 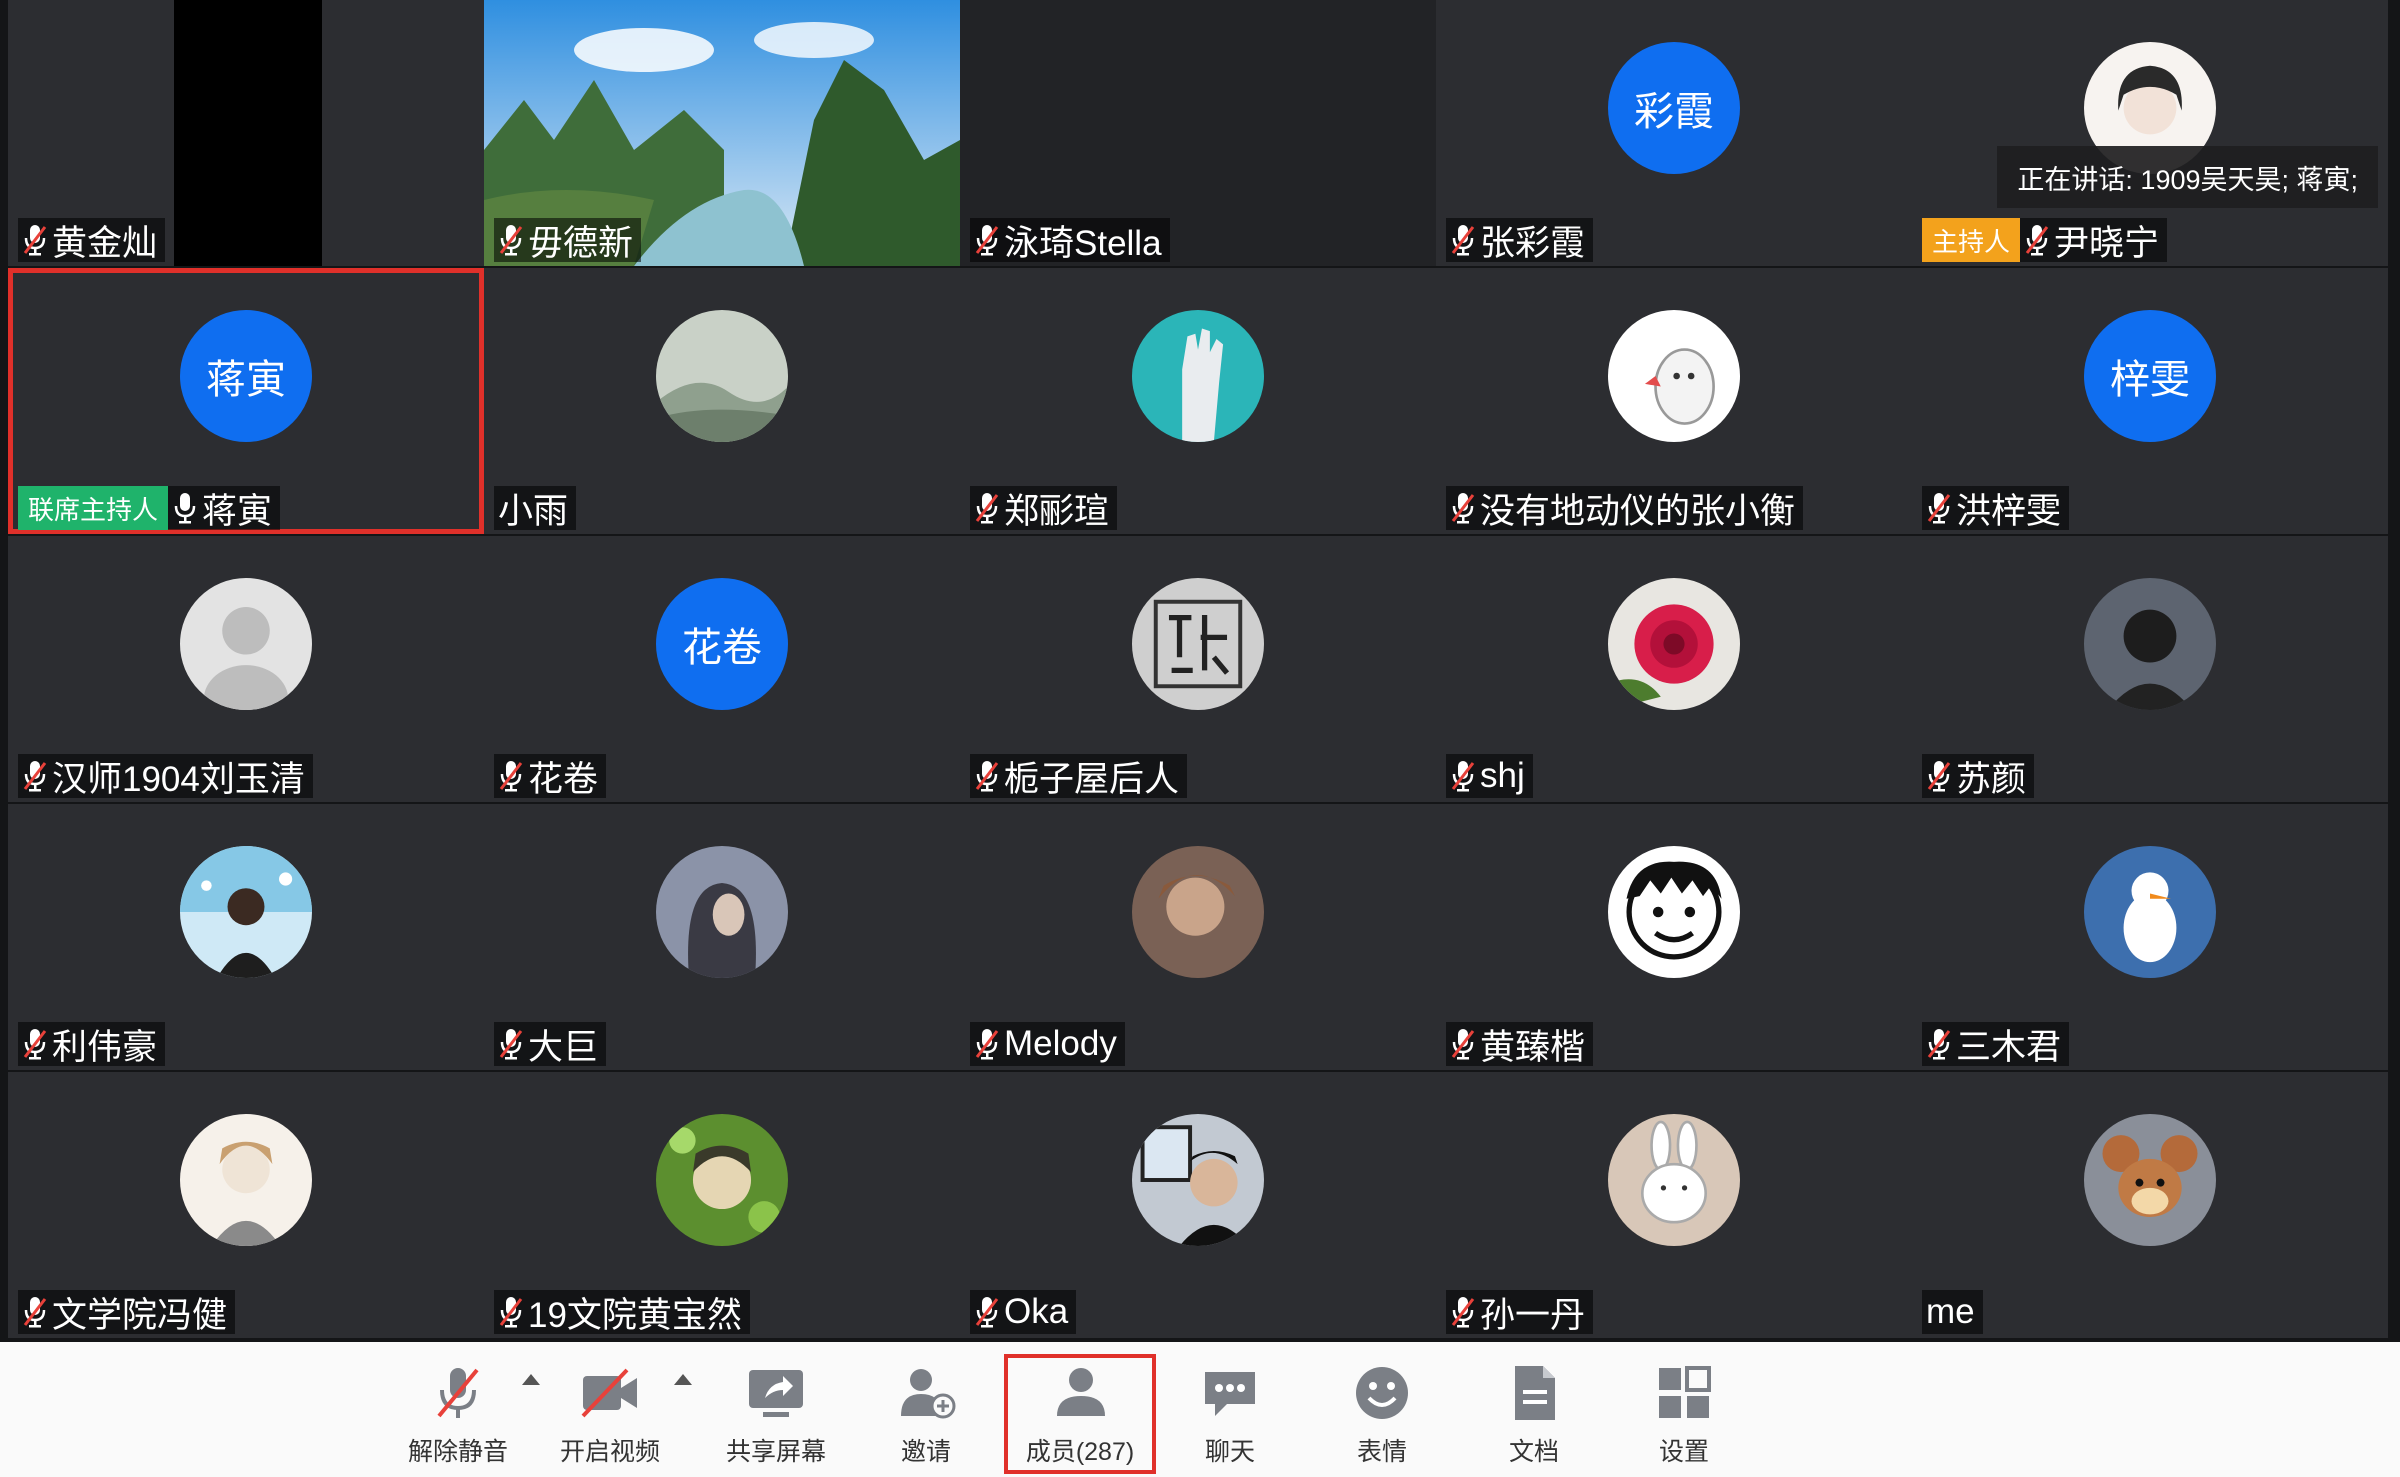 I want to click on avatar: 彩霞, so click(x=1674, y=108).